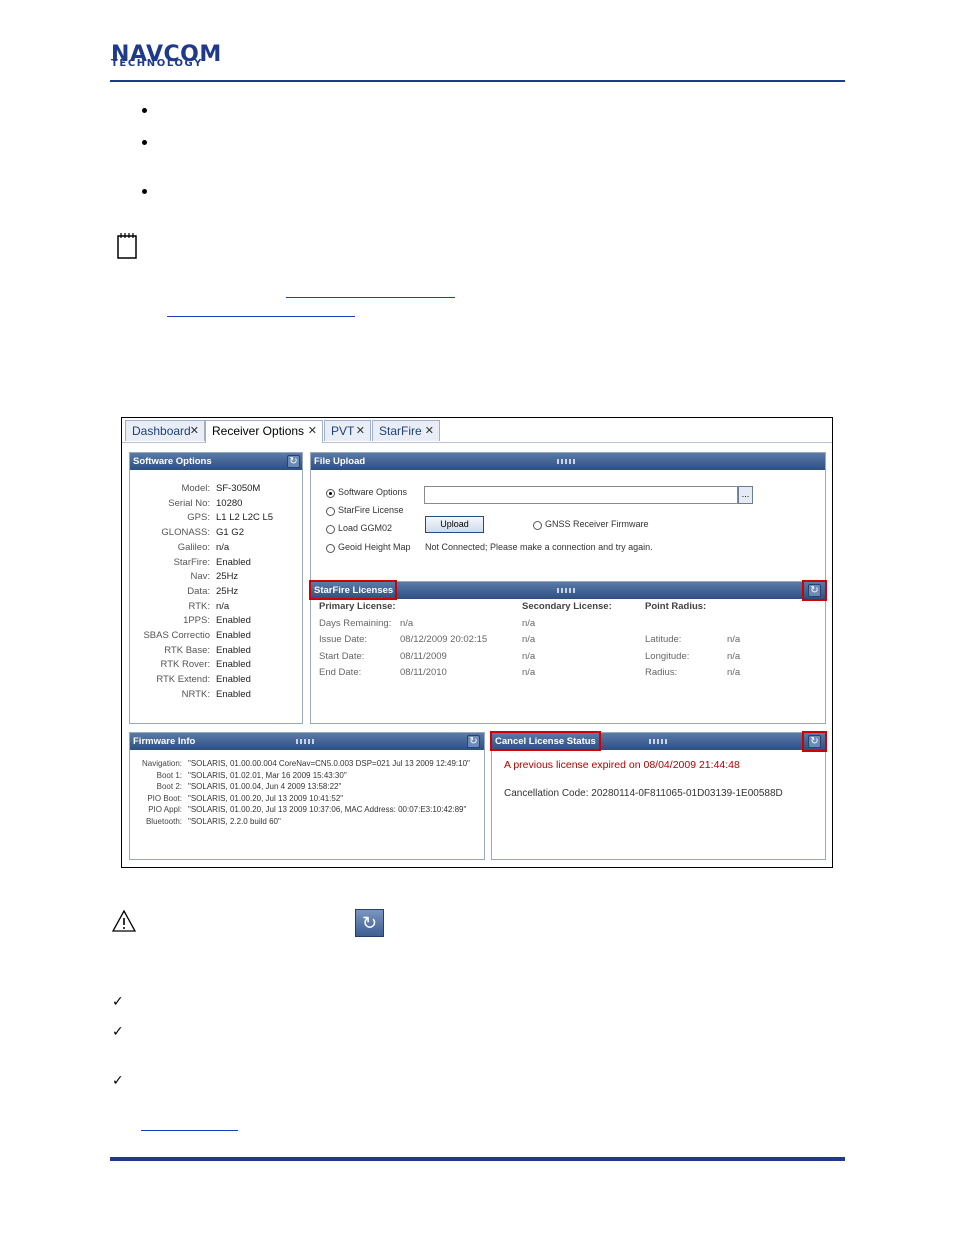 The image size is (954, 1235). I want to click on option-label: RTK:, so click(199, 606).